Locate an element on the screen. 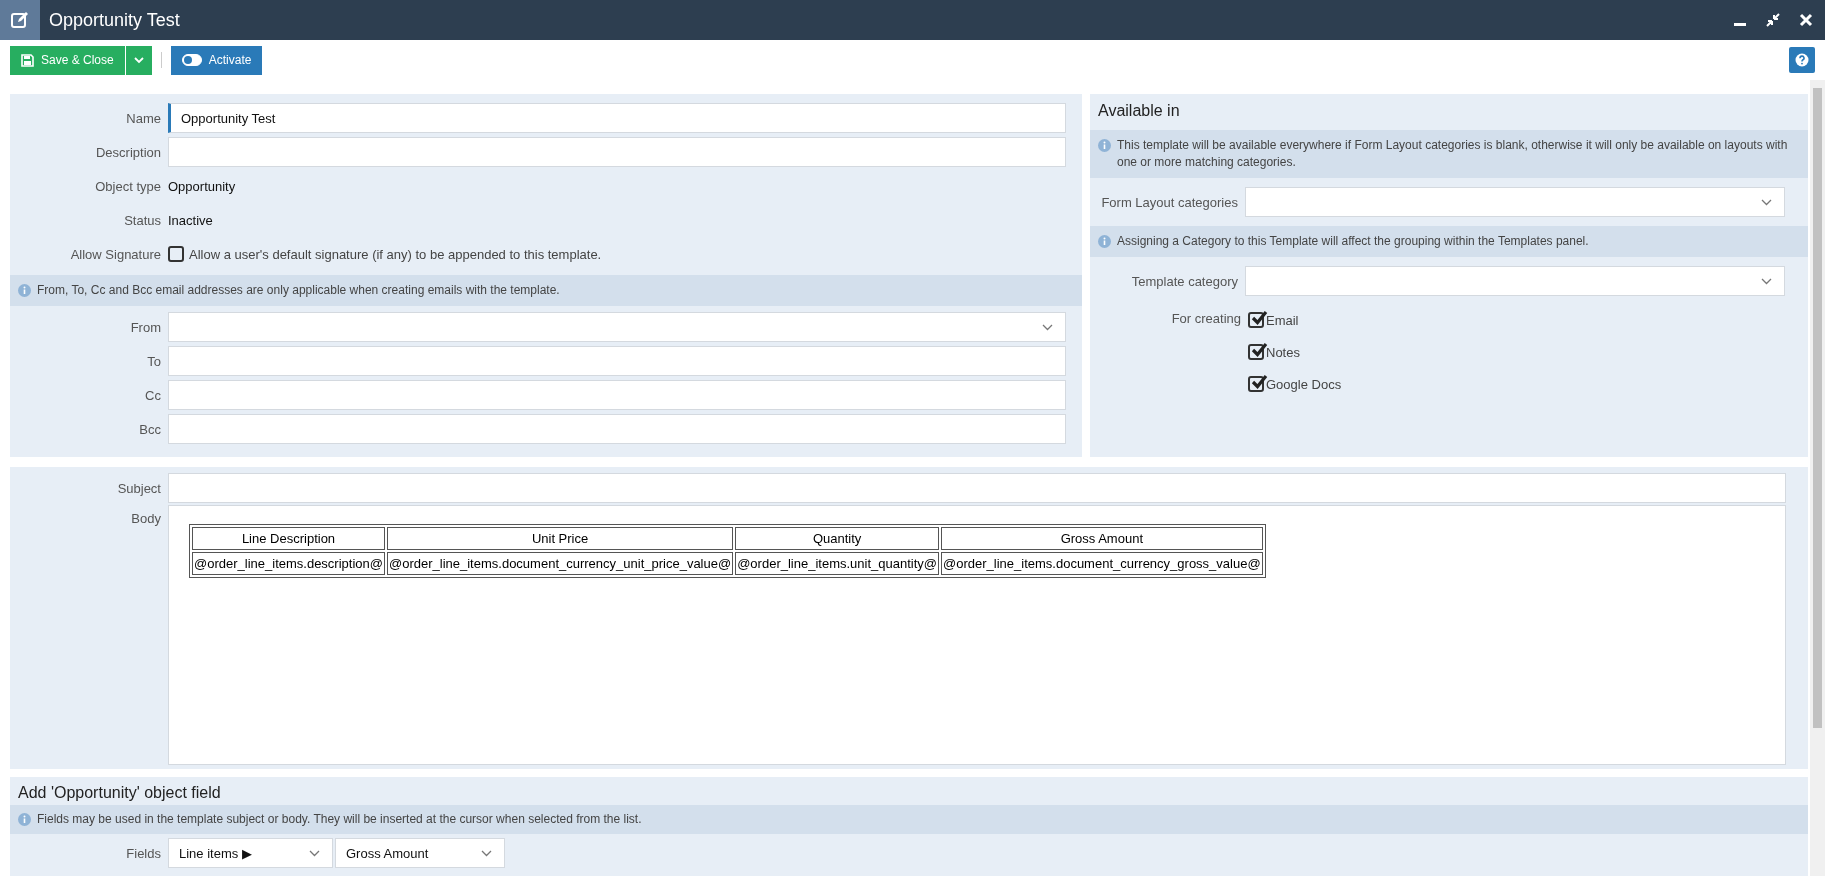 The width and height of the screenshot is (1825, 876). checkbox is located at coordinates (176, 254).